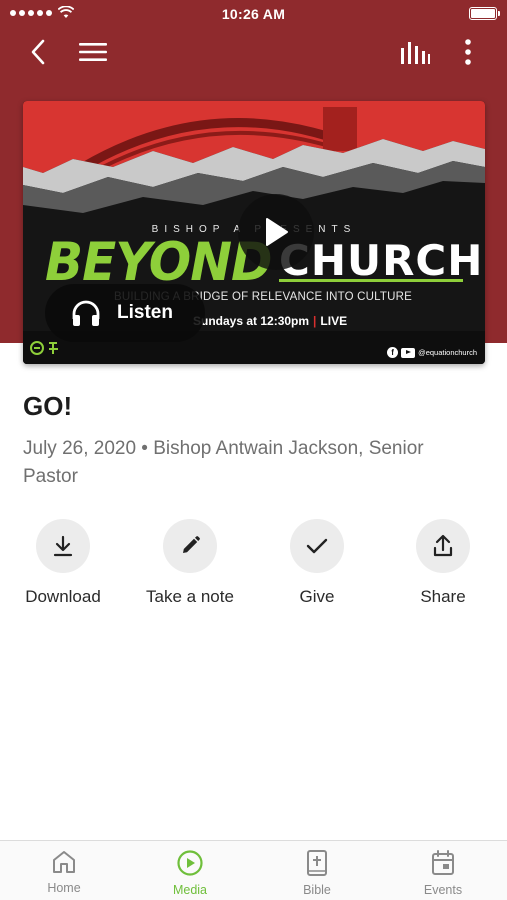 This screenshot has height=900, width=507. Describe the element at coordinates (393, 352) in the screenshot. I see `facebook-icon: f` at that location.